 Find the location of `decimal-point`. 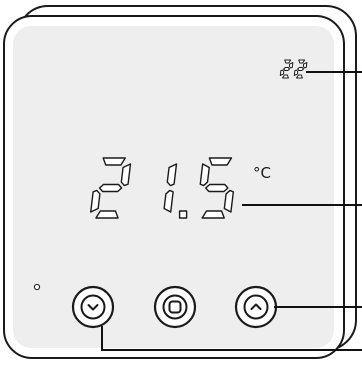

decimal-point is located at coordinates (183, 214).